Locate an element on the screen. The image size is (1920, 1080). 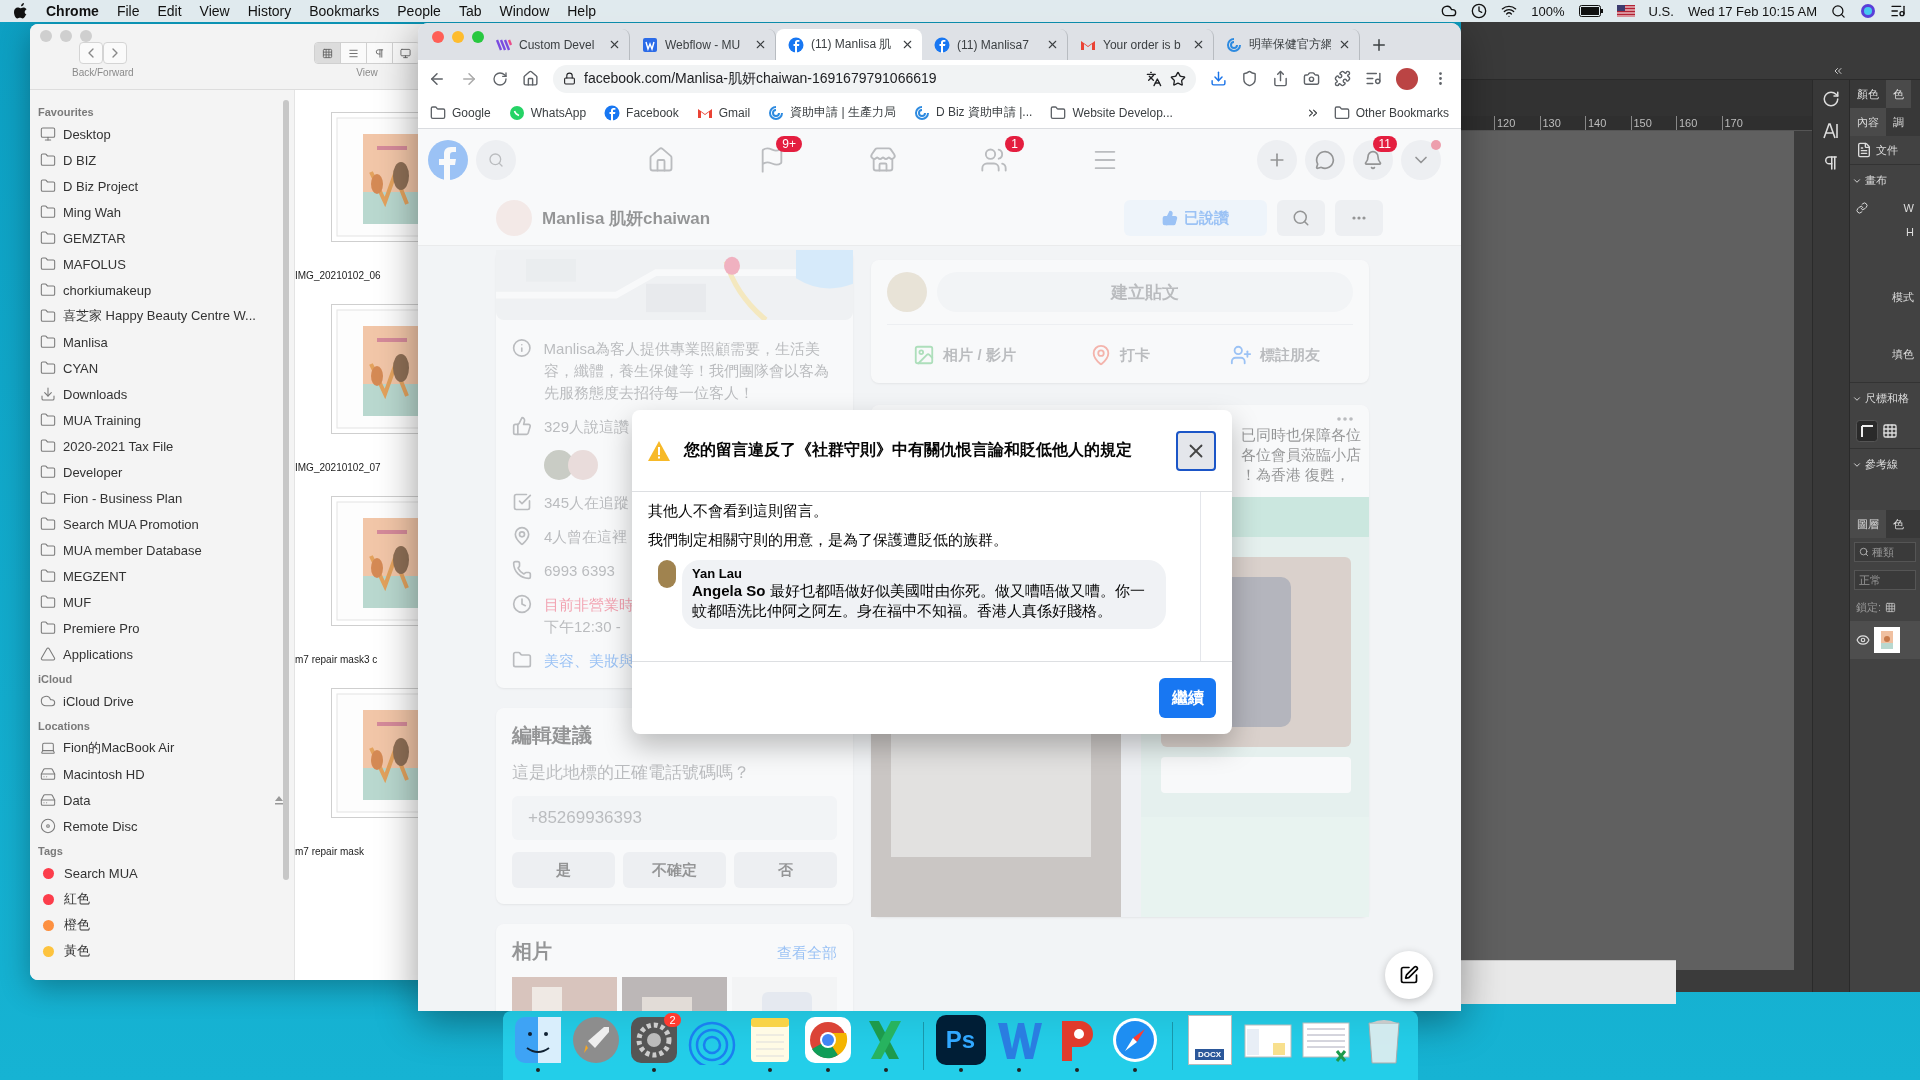
sidebar-heading: Locations is located at coordinates (64, 726).